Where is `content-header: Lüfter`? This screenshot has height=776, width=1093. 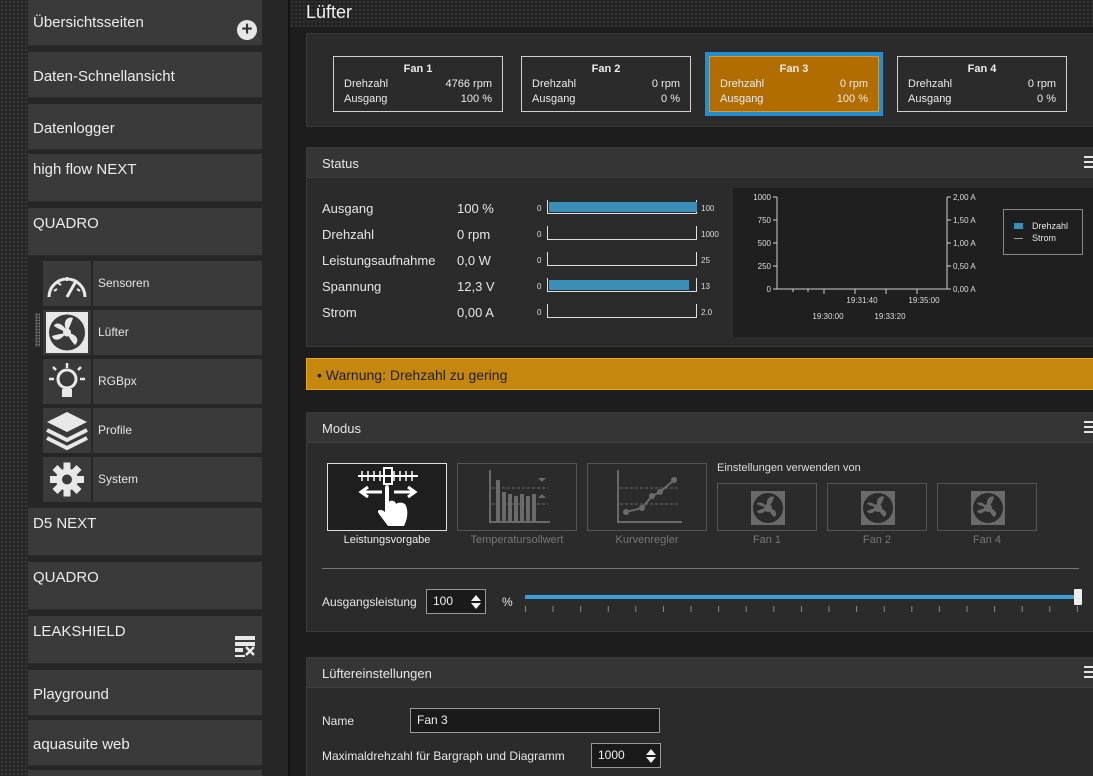
content-header: Lüfter is located at coordinates (691, 13).